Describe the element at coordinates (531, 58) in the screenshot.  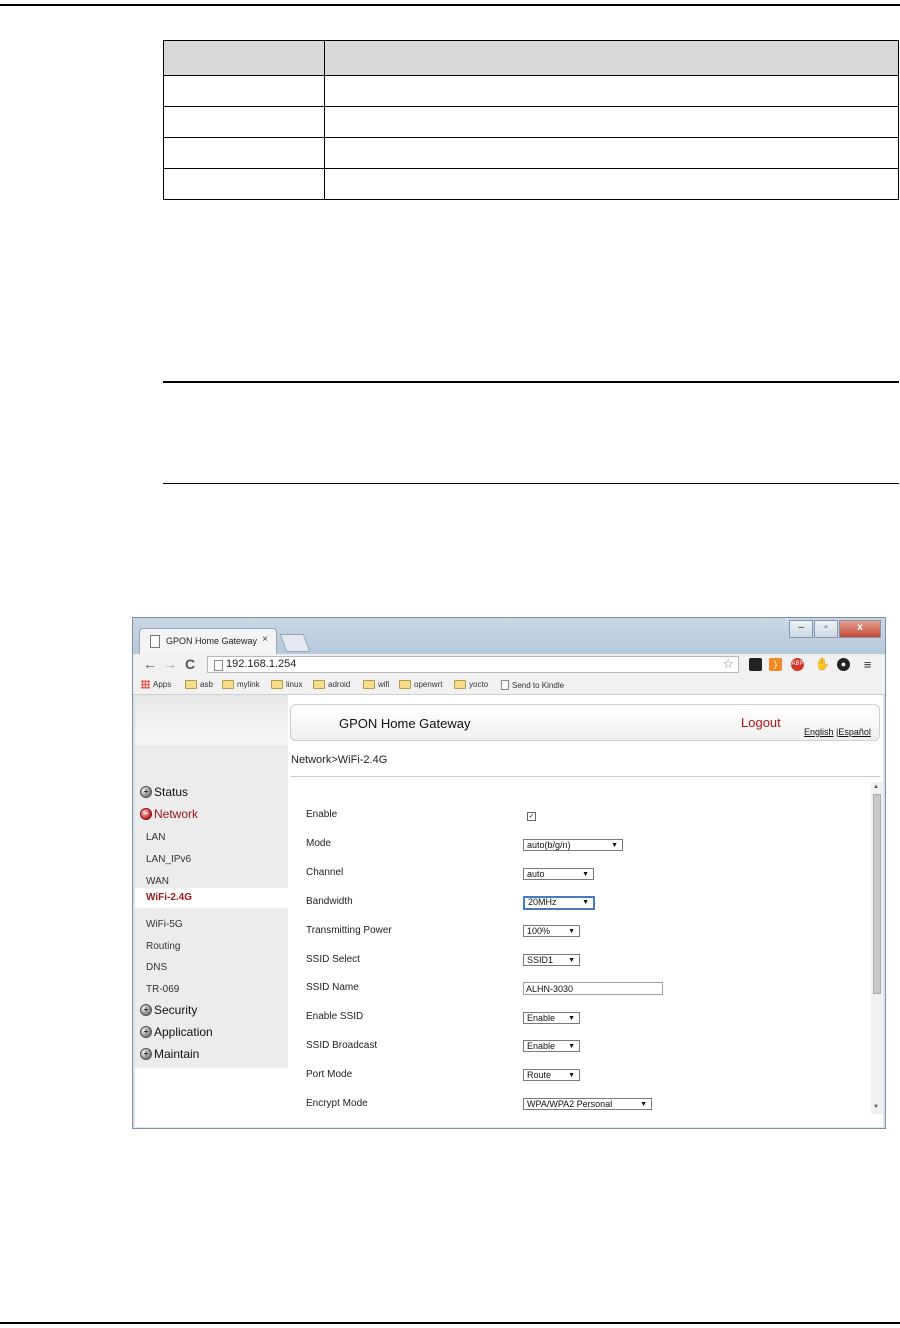
I see `table-header-row` at that location.